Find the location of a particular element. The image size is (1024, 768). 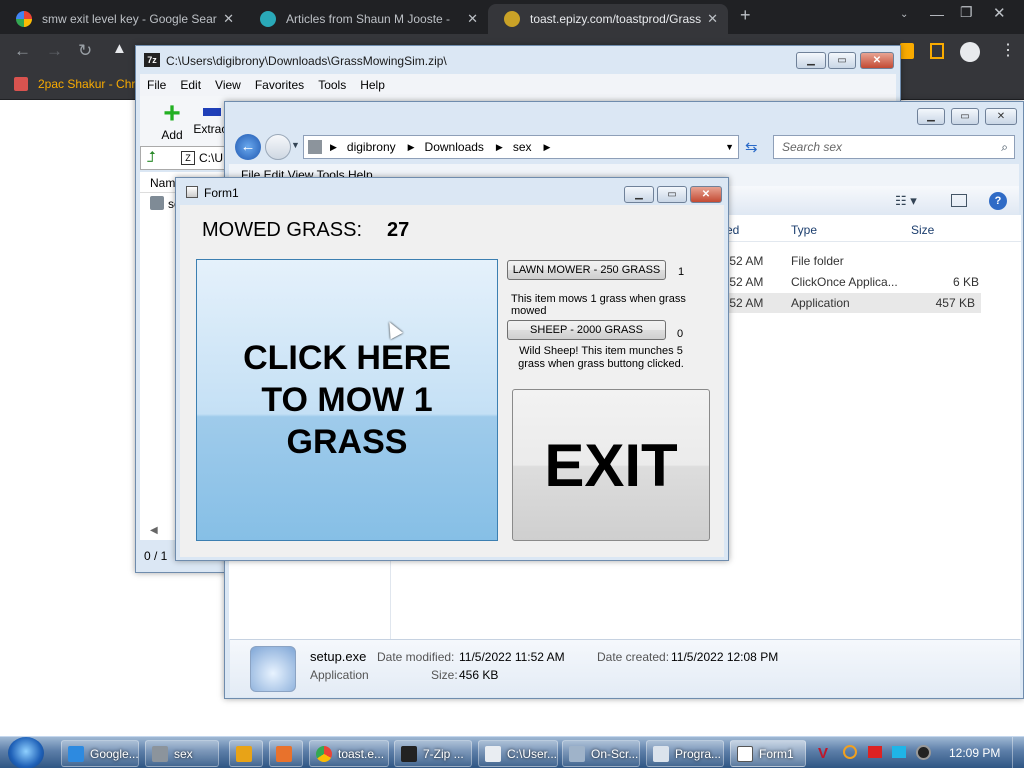

clock: 12:09 PM is located at coordinates (974, 753).